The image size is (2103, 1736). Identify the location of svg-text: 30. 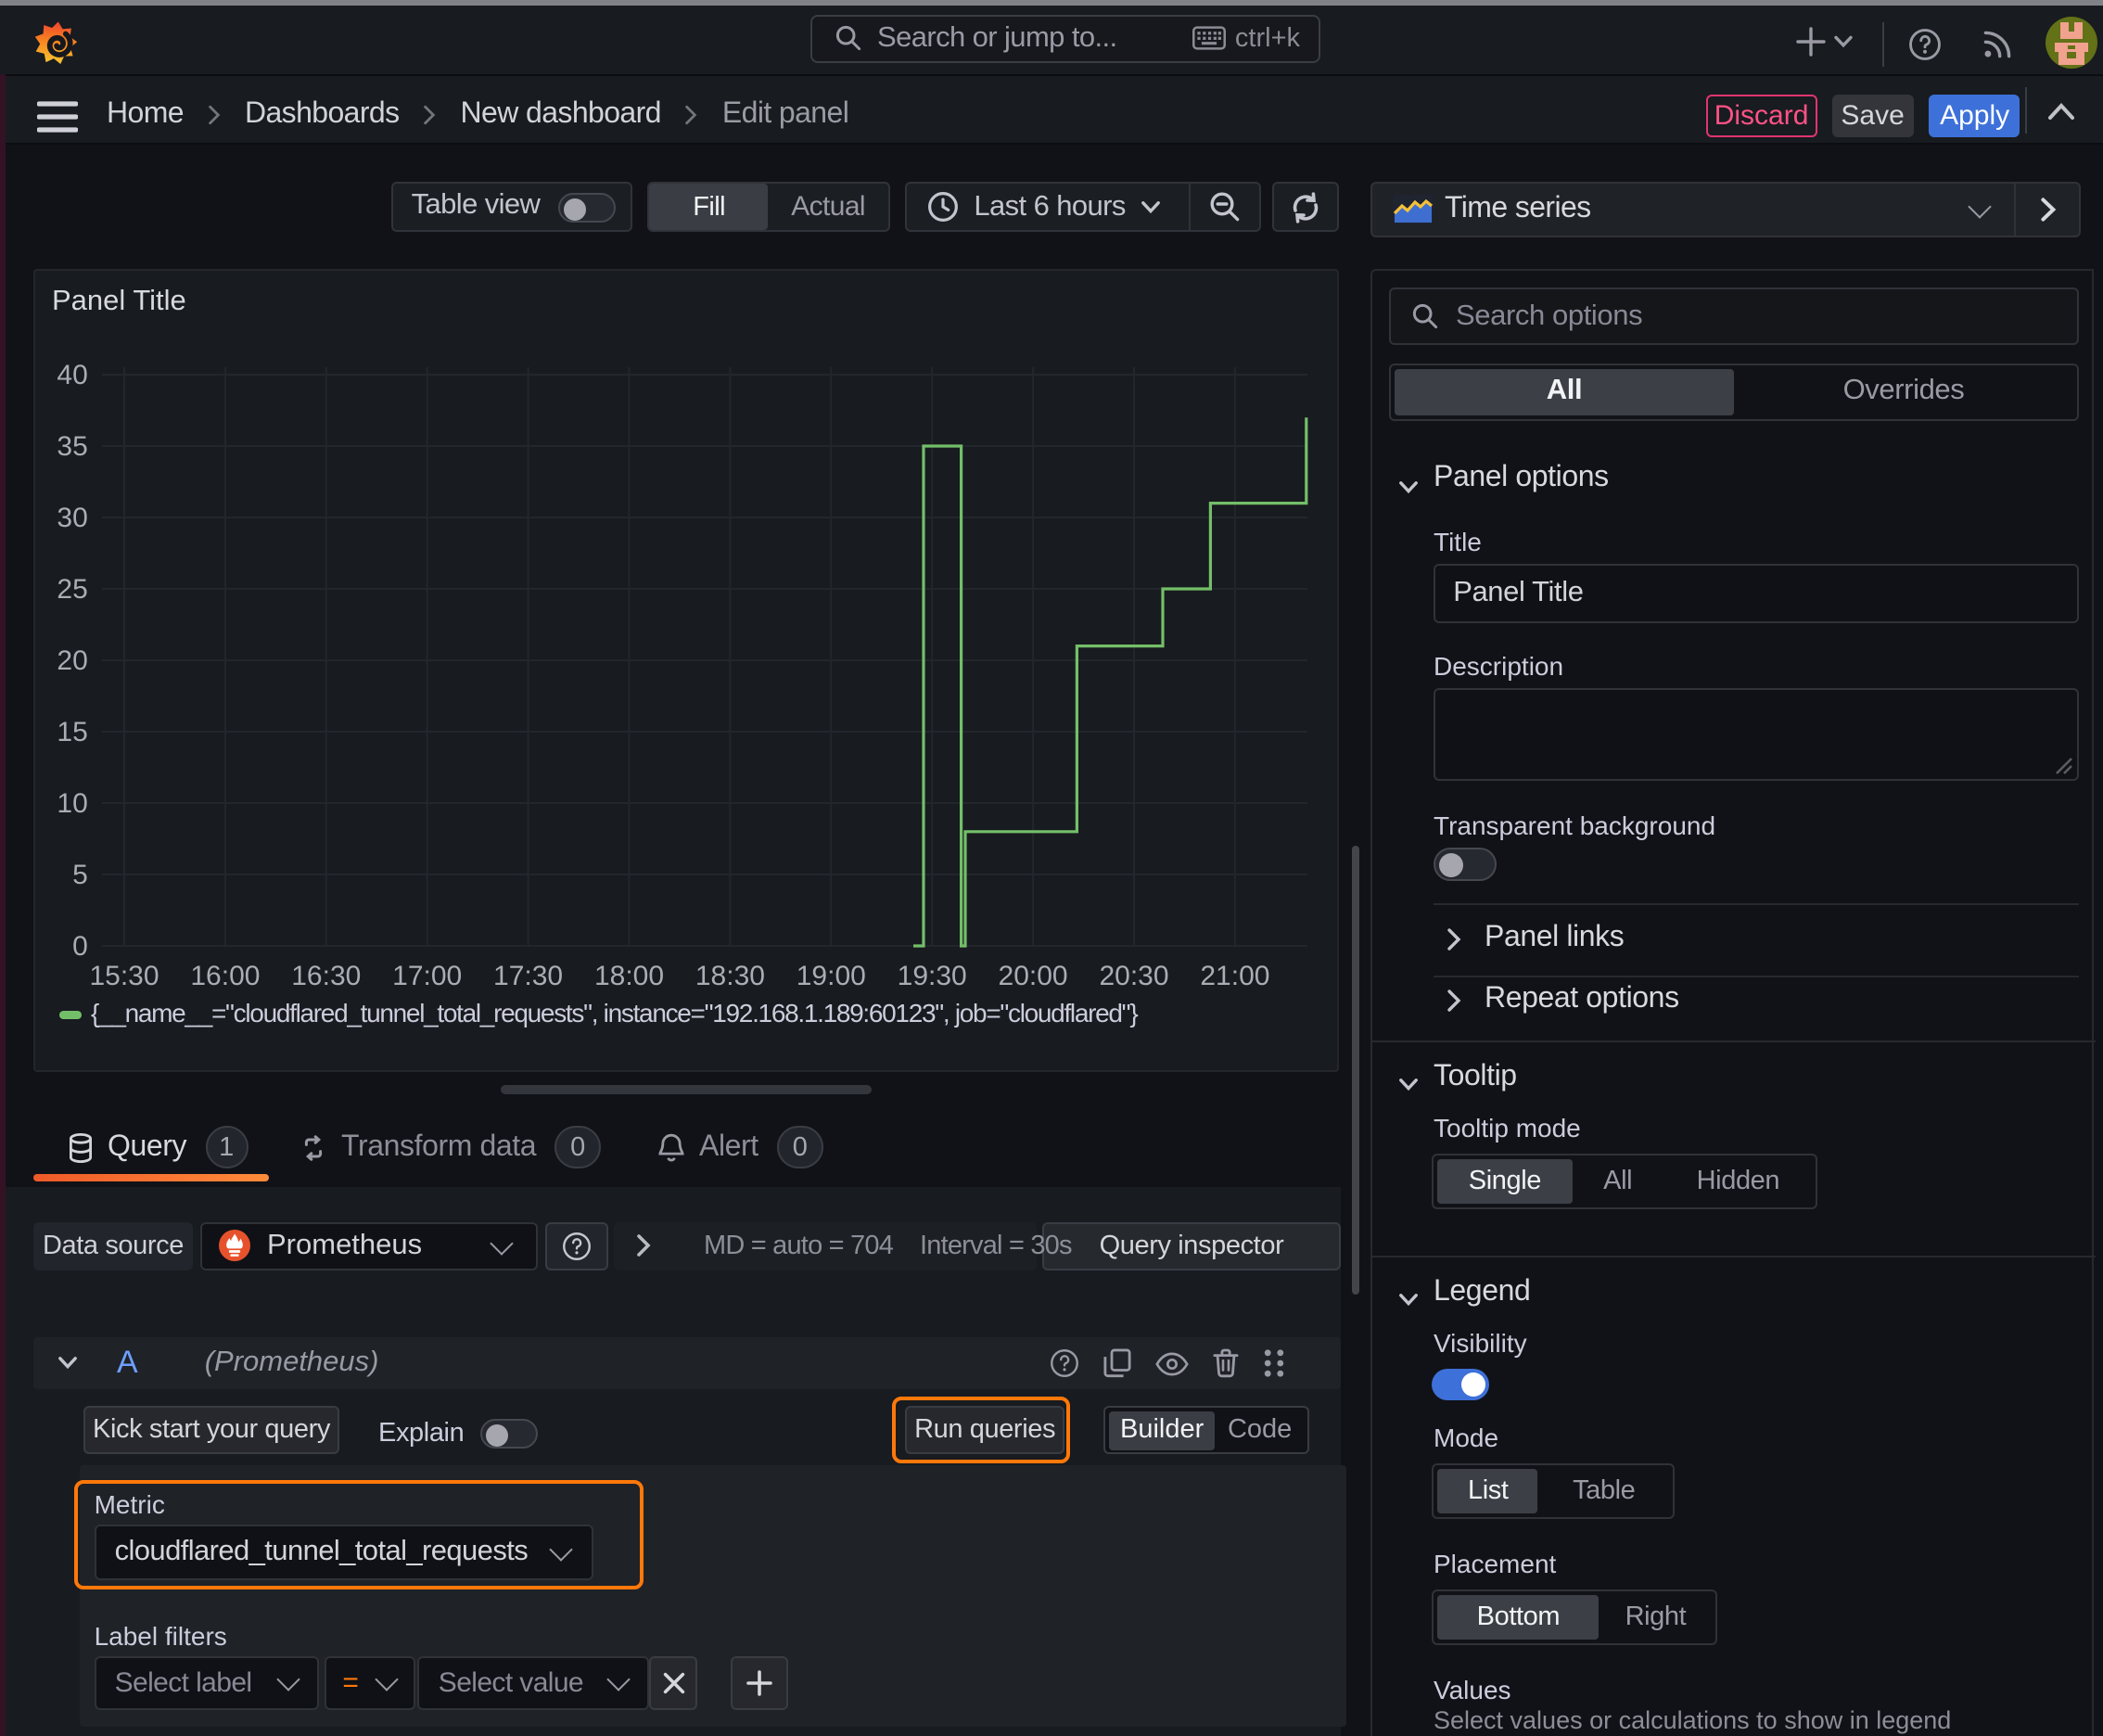
(72, 517).